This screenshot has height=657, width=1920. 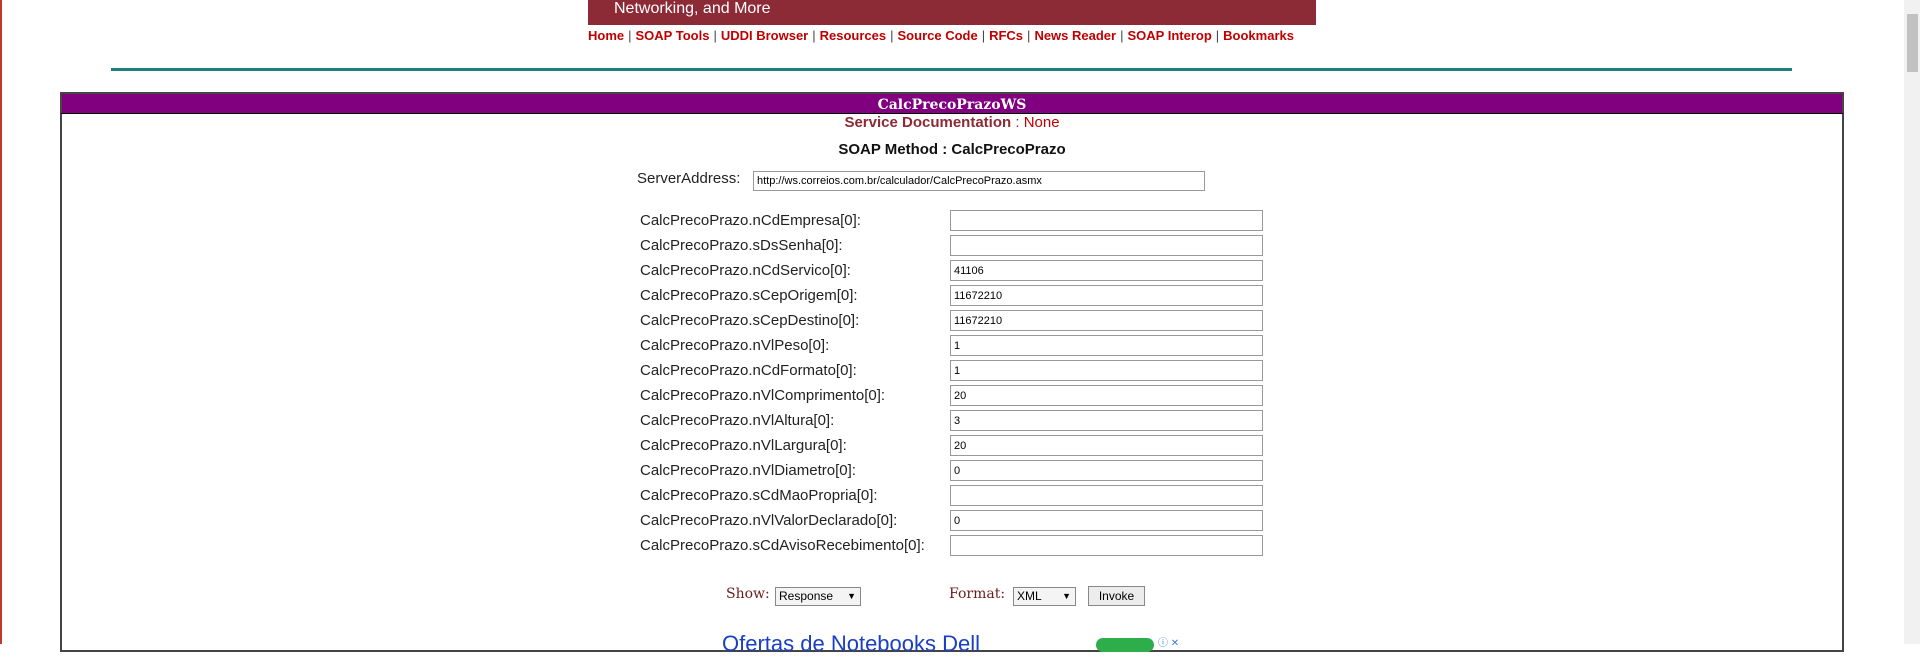 What do you see at coordinates (977, 594) in the screenshot?
I see `format-label: Format:` at bounding box center [977, 594].